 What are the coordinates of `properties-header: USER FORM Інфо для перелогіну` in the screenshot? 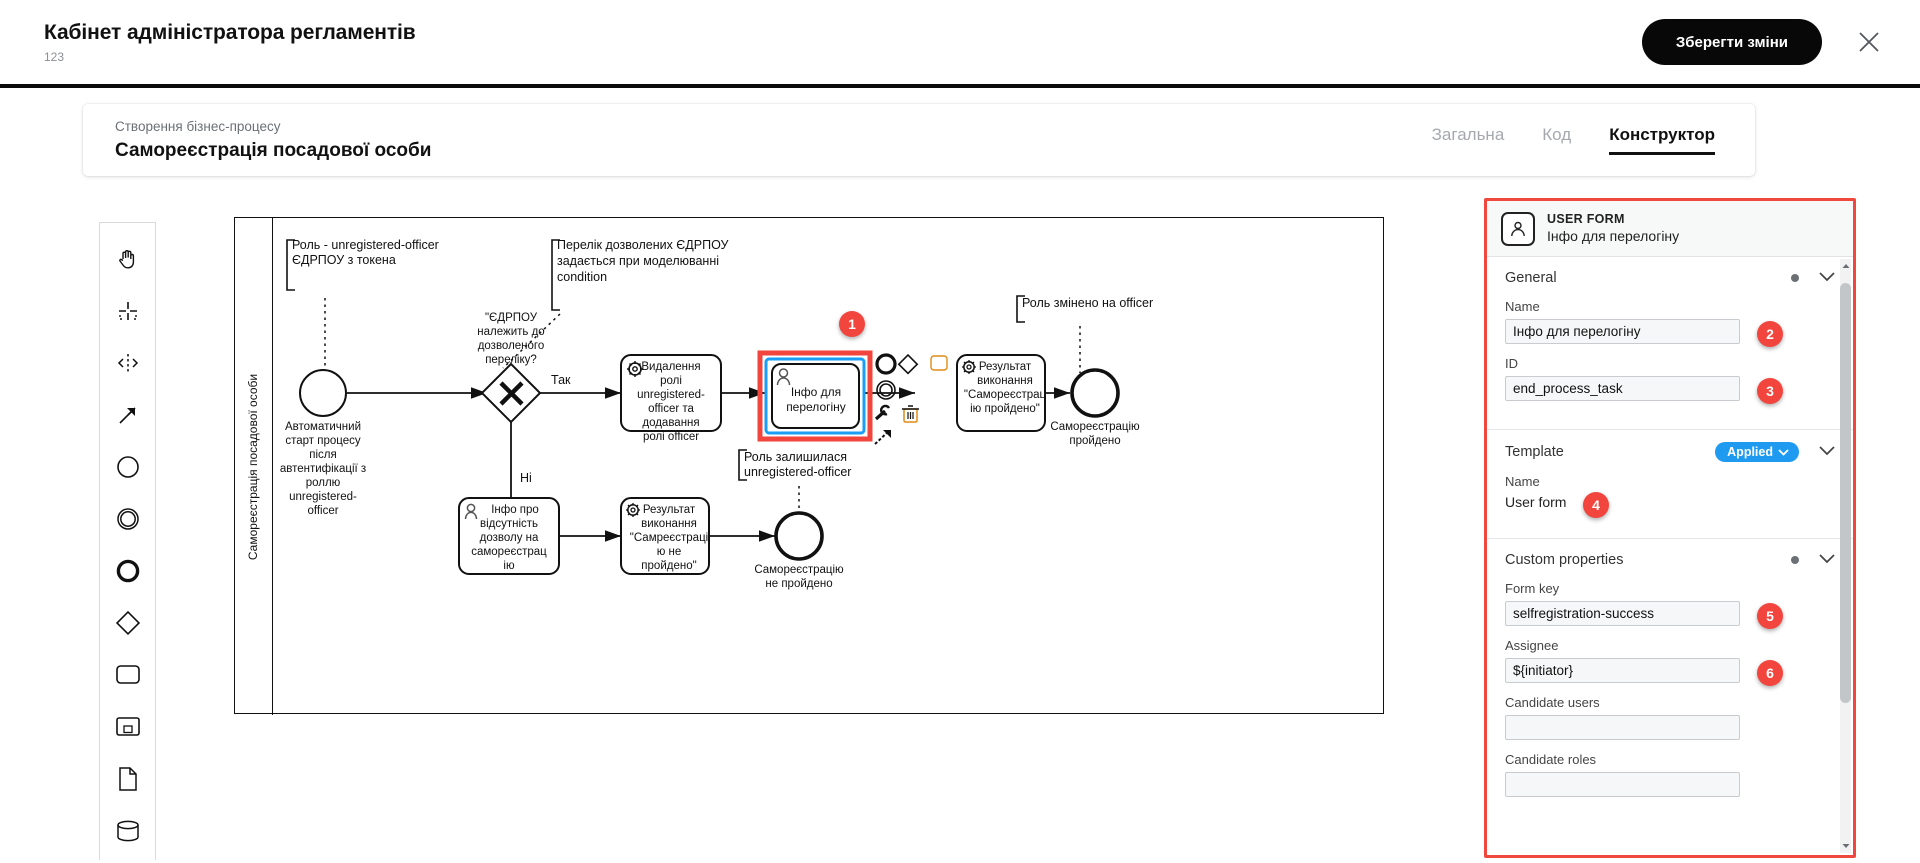 It's located at (1670, 229).